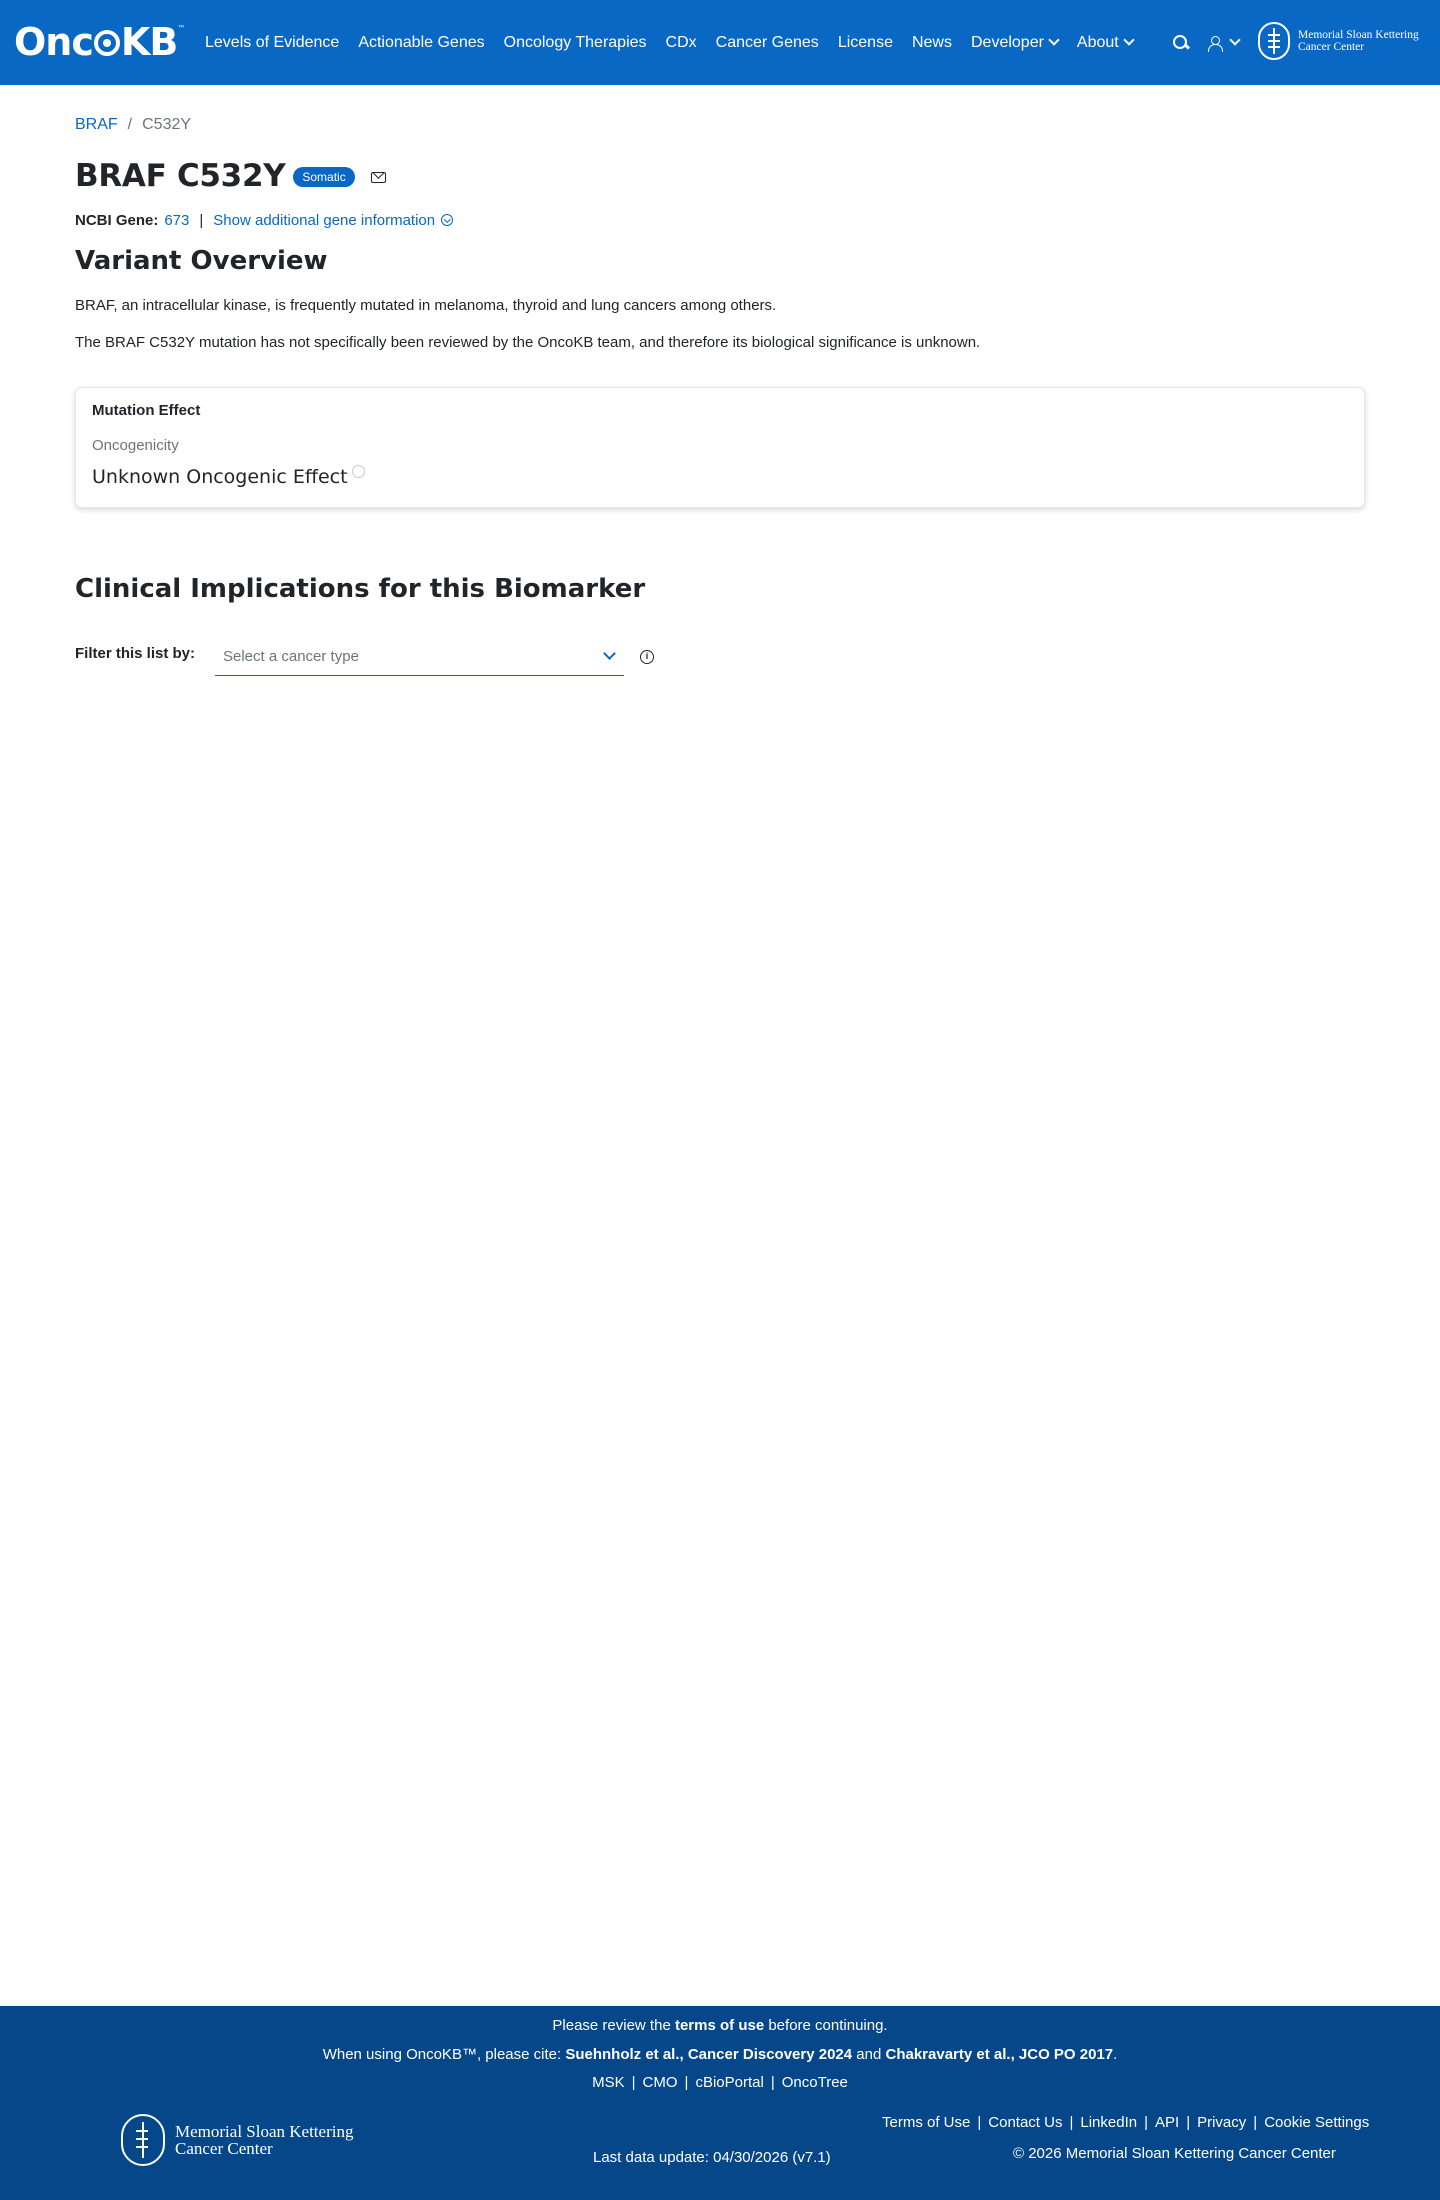 The image size is (1440, 2200). I want to click on ncbi-gene-label: NCBI Gene:, so click(117, 220).